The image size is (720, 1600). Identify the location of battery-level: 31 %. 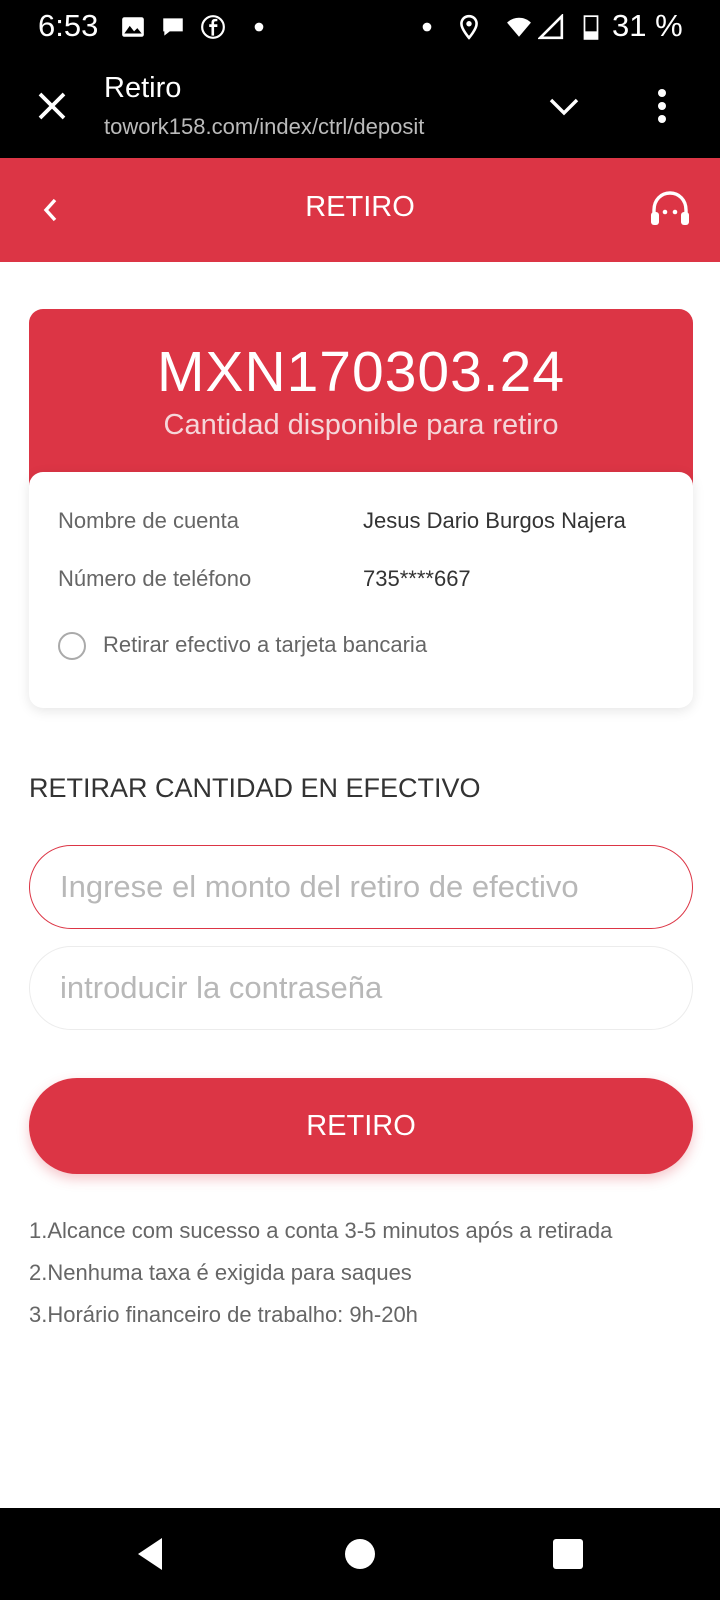
(647, 25).